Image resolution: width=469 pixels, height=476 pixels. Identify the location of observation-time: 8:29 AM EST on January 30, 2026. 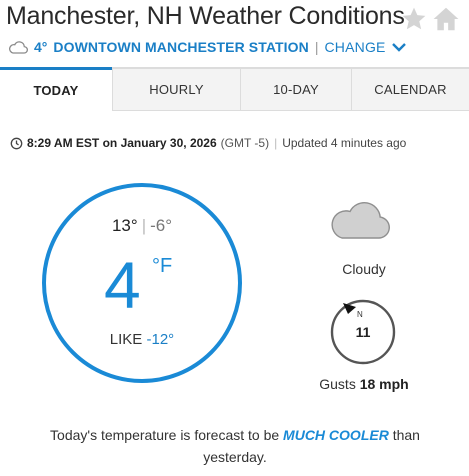
(122, 143).